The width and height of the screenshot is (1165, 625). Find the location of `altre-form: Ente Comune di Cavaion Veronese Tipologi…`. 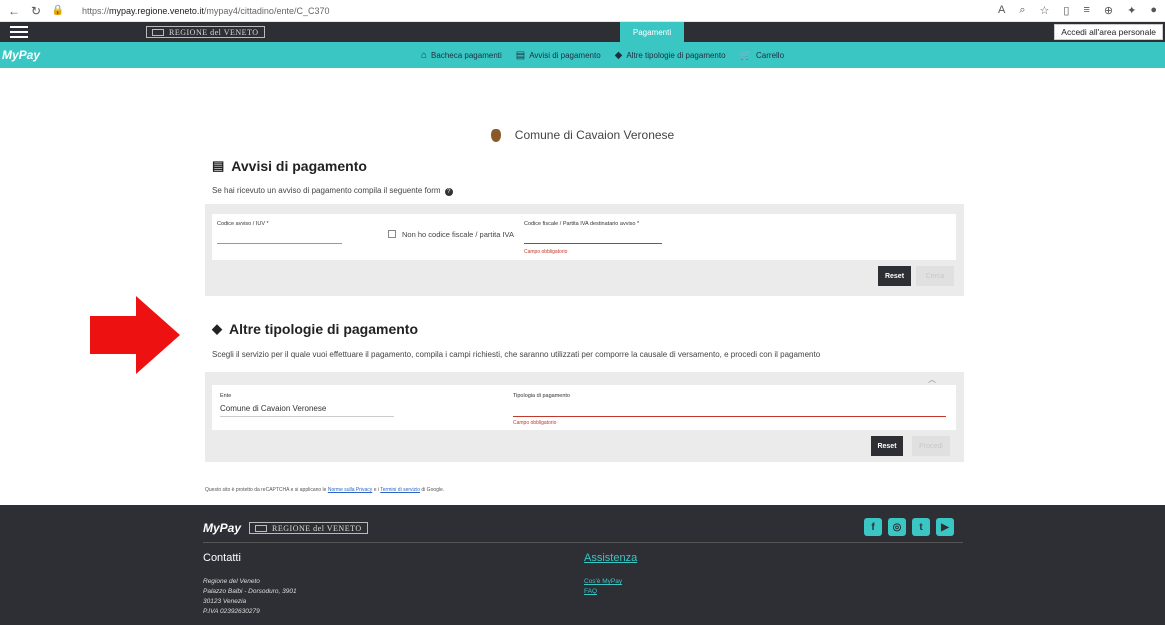

altre-form: Ente Comune di Cavaion Veronese Tipologi… is located at coordinates (584, 407).